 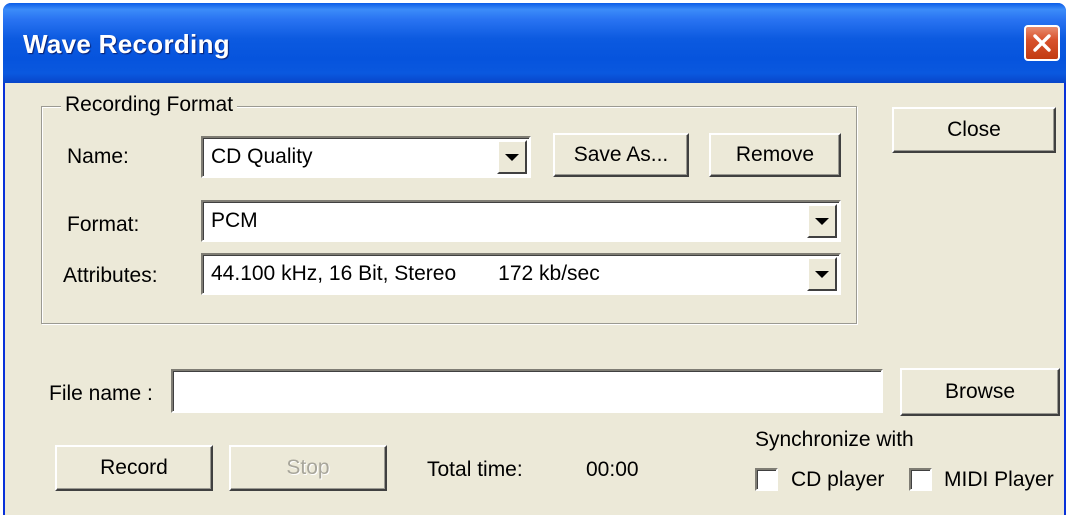 I want to click on format-label: Format:, so click(x=103, y=224).